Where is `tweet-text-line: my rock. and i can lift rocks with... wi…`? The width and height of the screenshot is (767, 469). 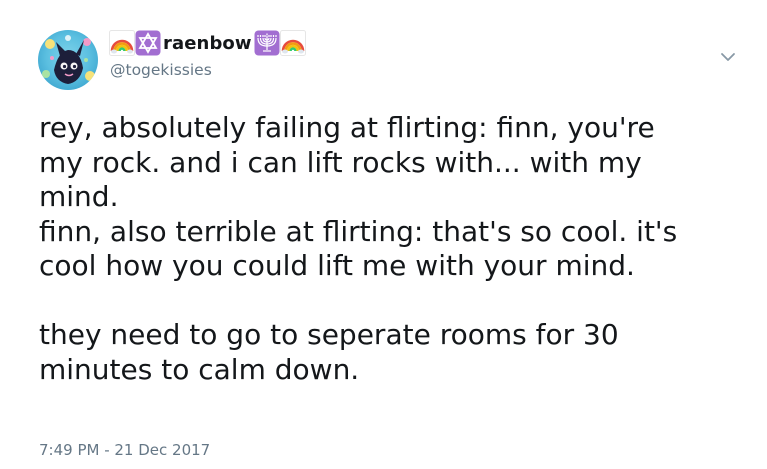
tweet-text-line: my rock. and i can lift rocks with... wi… is located at coordinates (340, 162).